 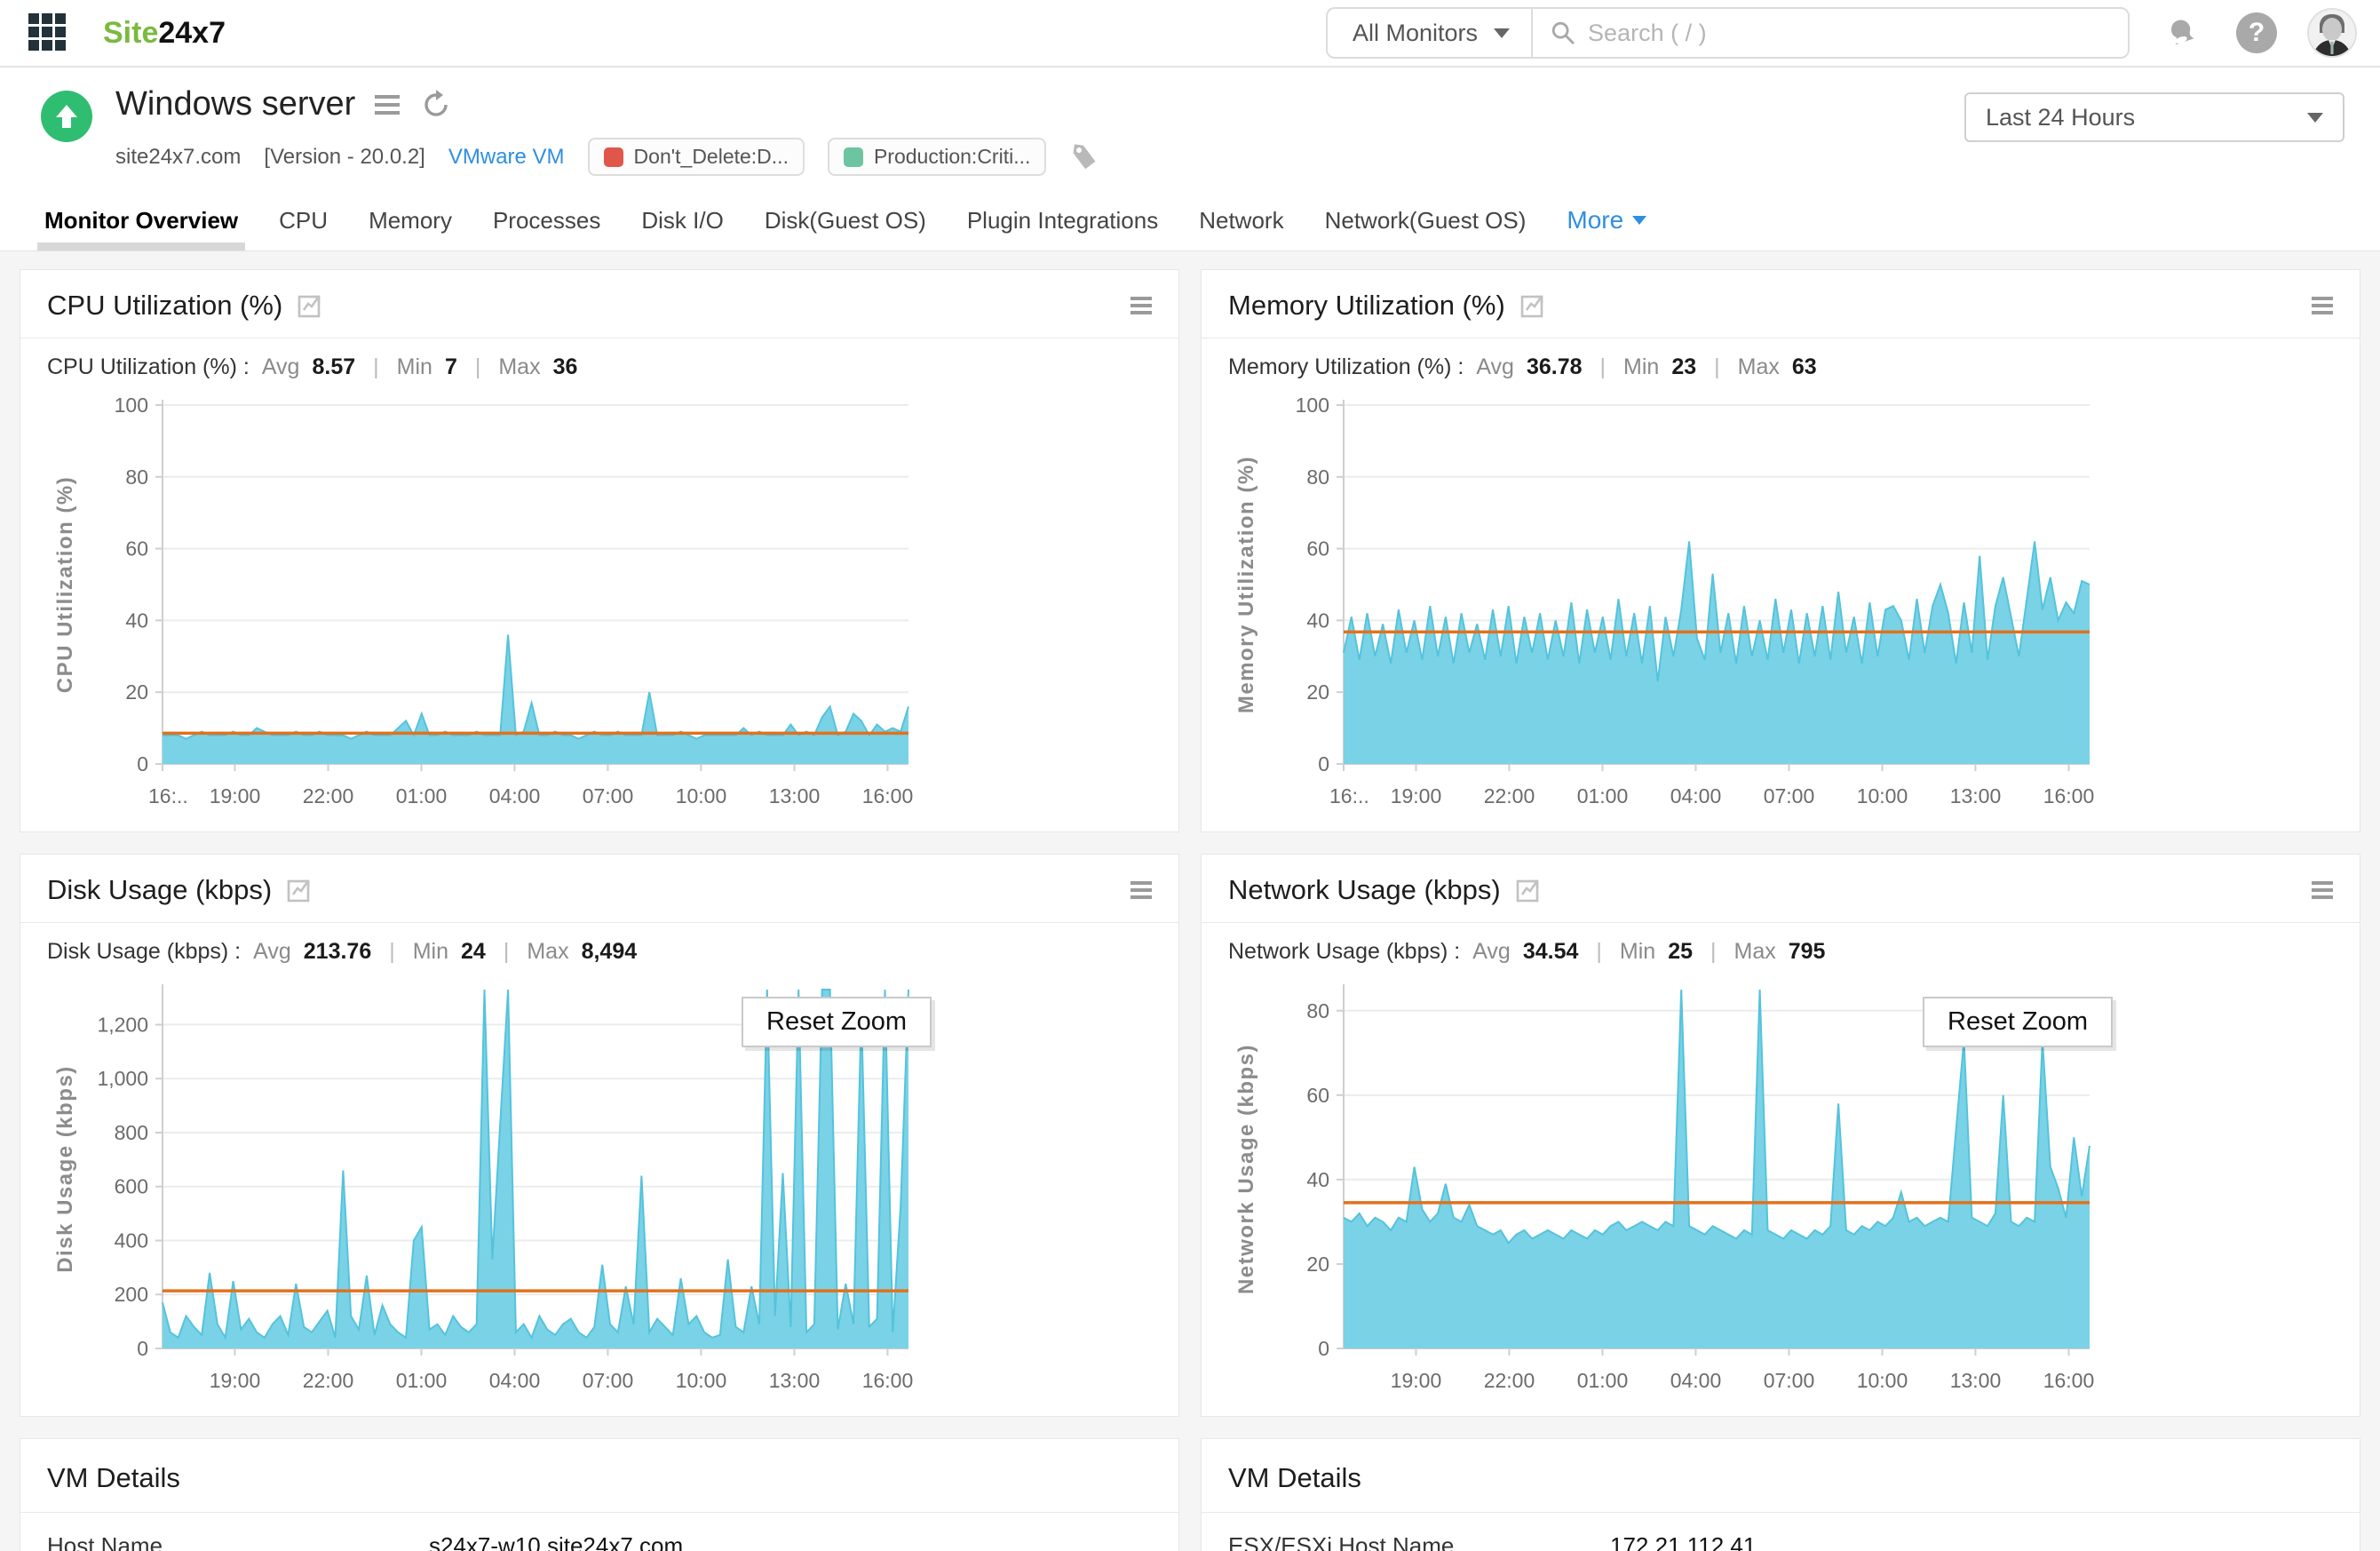 What do you see at coordinates (845, 229) in the screenshot?
I see `tab-disk-guest-os: Disk(Guest OS)` at bounding box center [845, 229].